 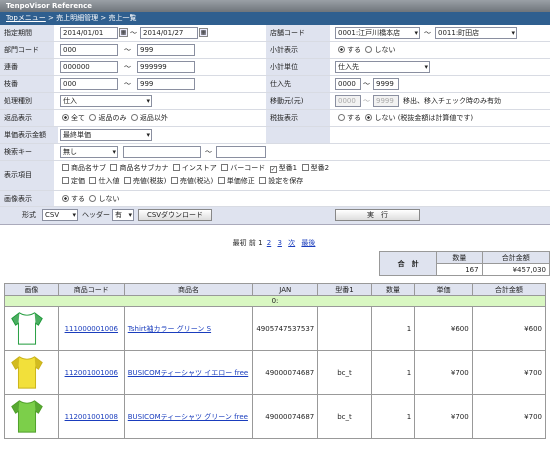 What do you see at coordinates (298, 101) in the screenshot?
I see `moved-label: 移動元(元)` at bounding box center [298, 101].